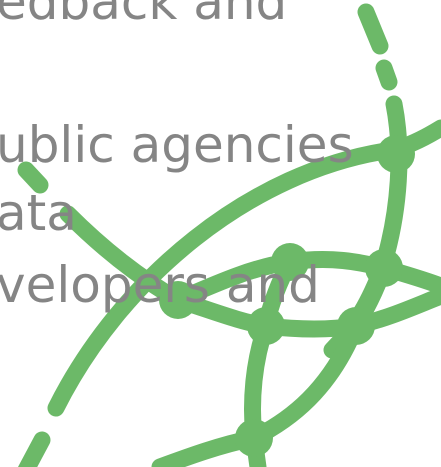 This screenshot has height=467, width=441. I want to click on slide-text-line-3: ata, so click(38, 213).